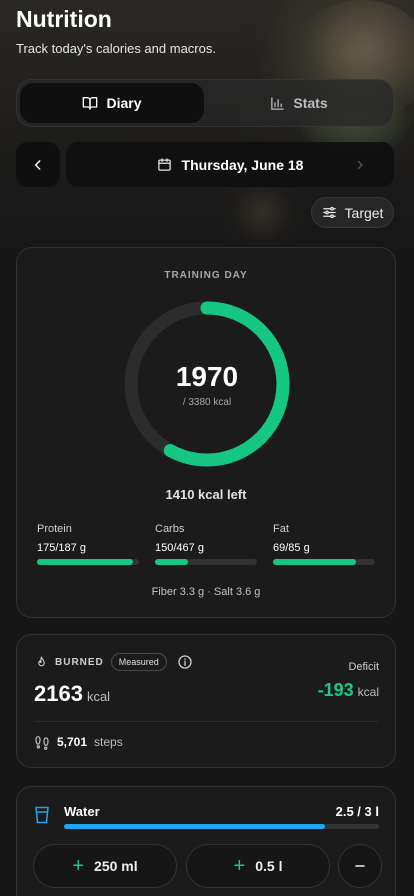  Describe the element at coordinates (206, 544) in the screenshot. I see `macro-carbs: Carbs 150/467 g` at that location.